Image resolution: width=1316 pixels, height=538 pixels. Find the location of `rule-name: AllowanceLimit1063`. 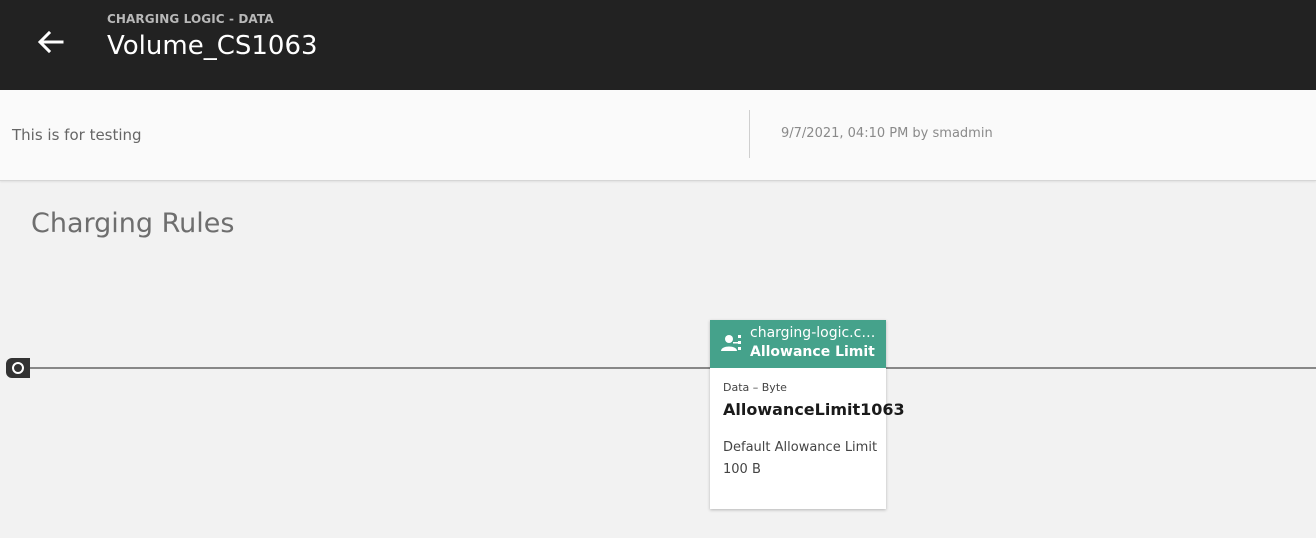

rule-name: AllowanceLimit1063 is located at coordinates (814, 409).